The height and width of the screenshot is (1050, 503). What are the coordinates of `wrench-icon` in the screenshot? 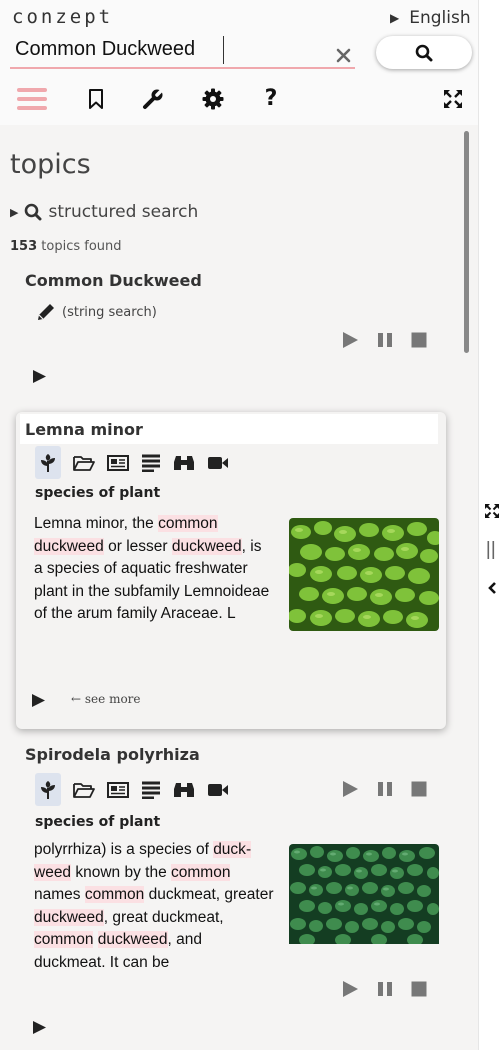 It's located at (153, 98).